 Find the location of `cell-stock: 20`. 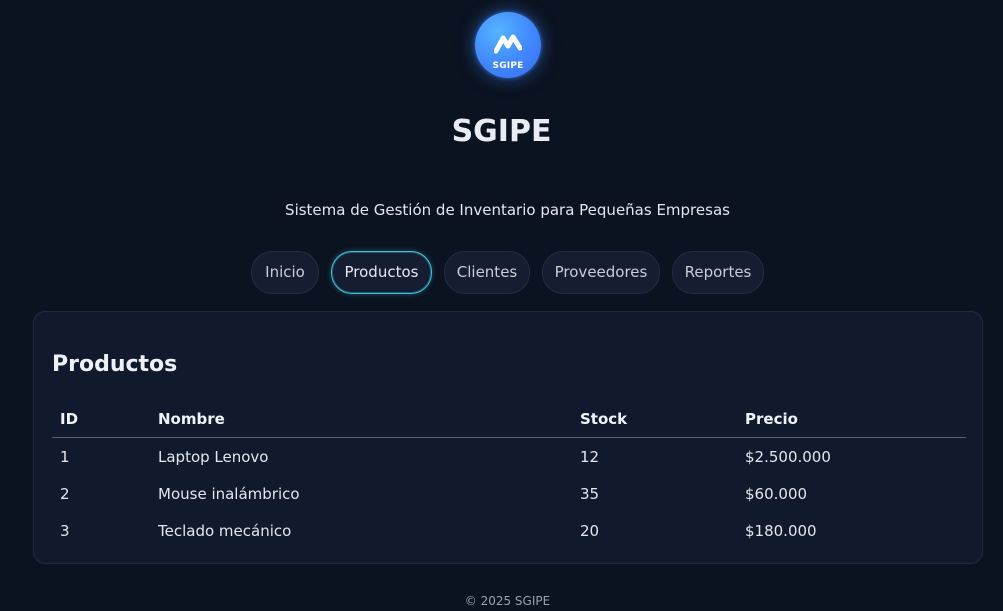

cell-stock: 20 is located at coordinates (590, 530).